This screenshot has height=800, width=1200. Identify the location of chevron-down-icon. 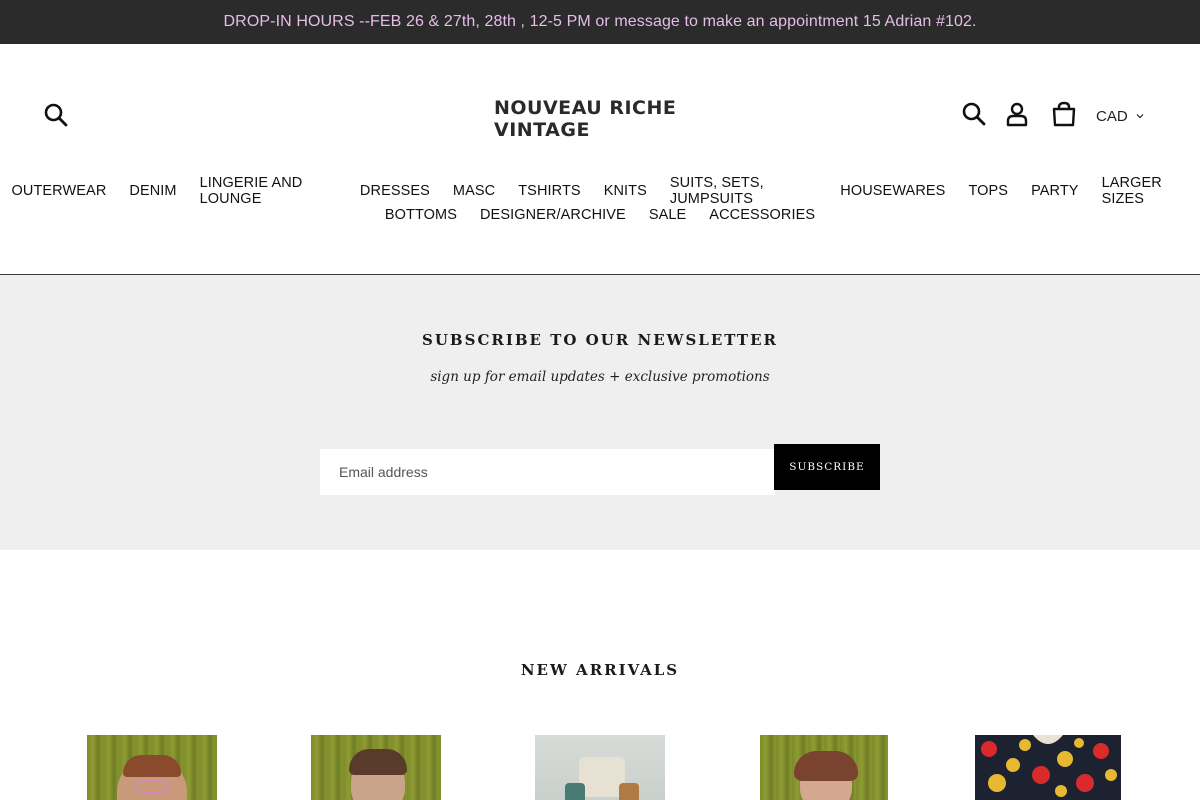
(1140, 116).